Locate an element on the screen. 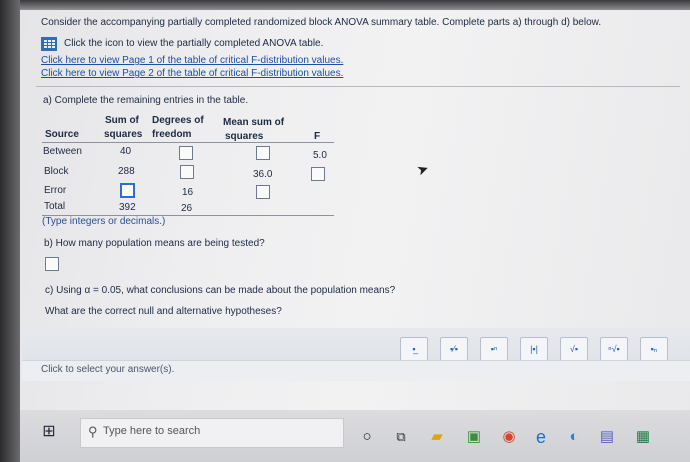 This screenshot has height=462, width=690. row-error-source: Error is located at coordinates (55, 190).